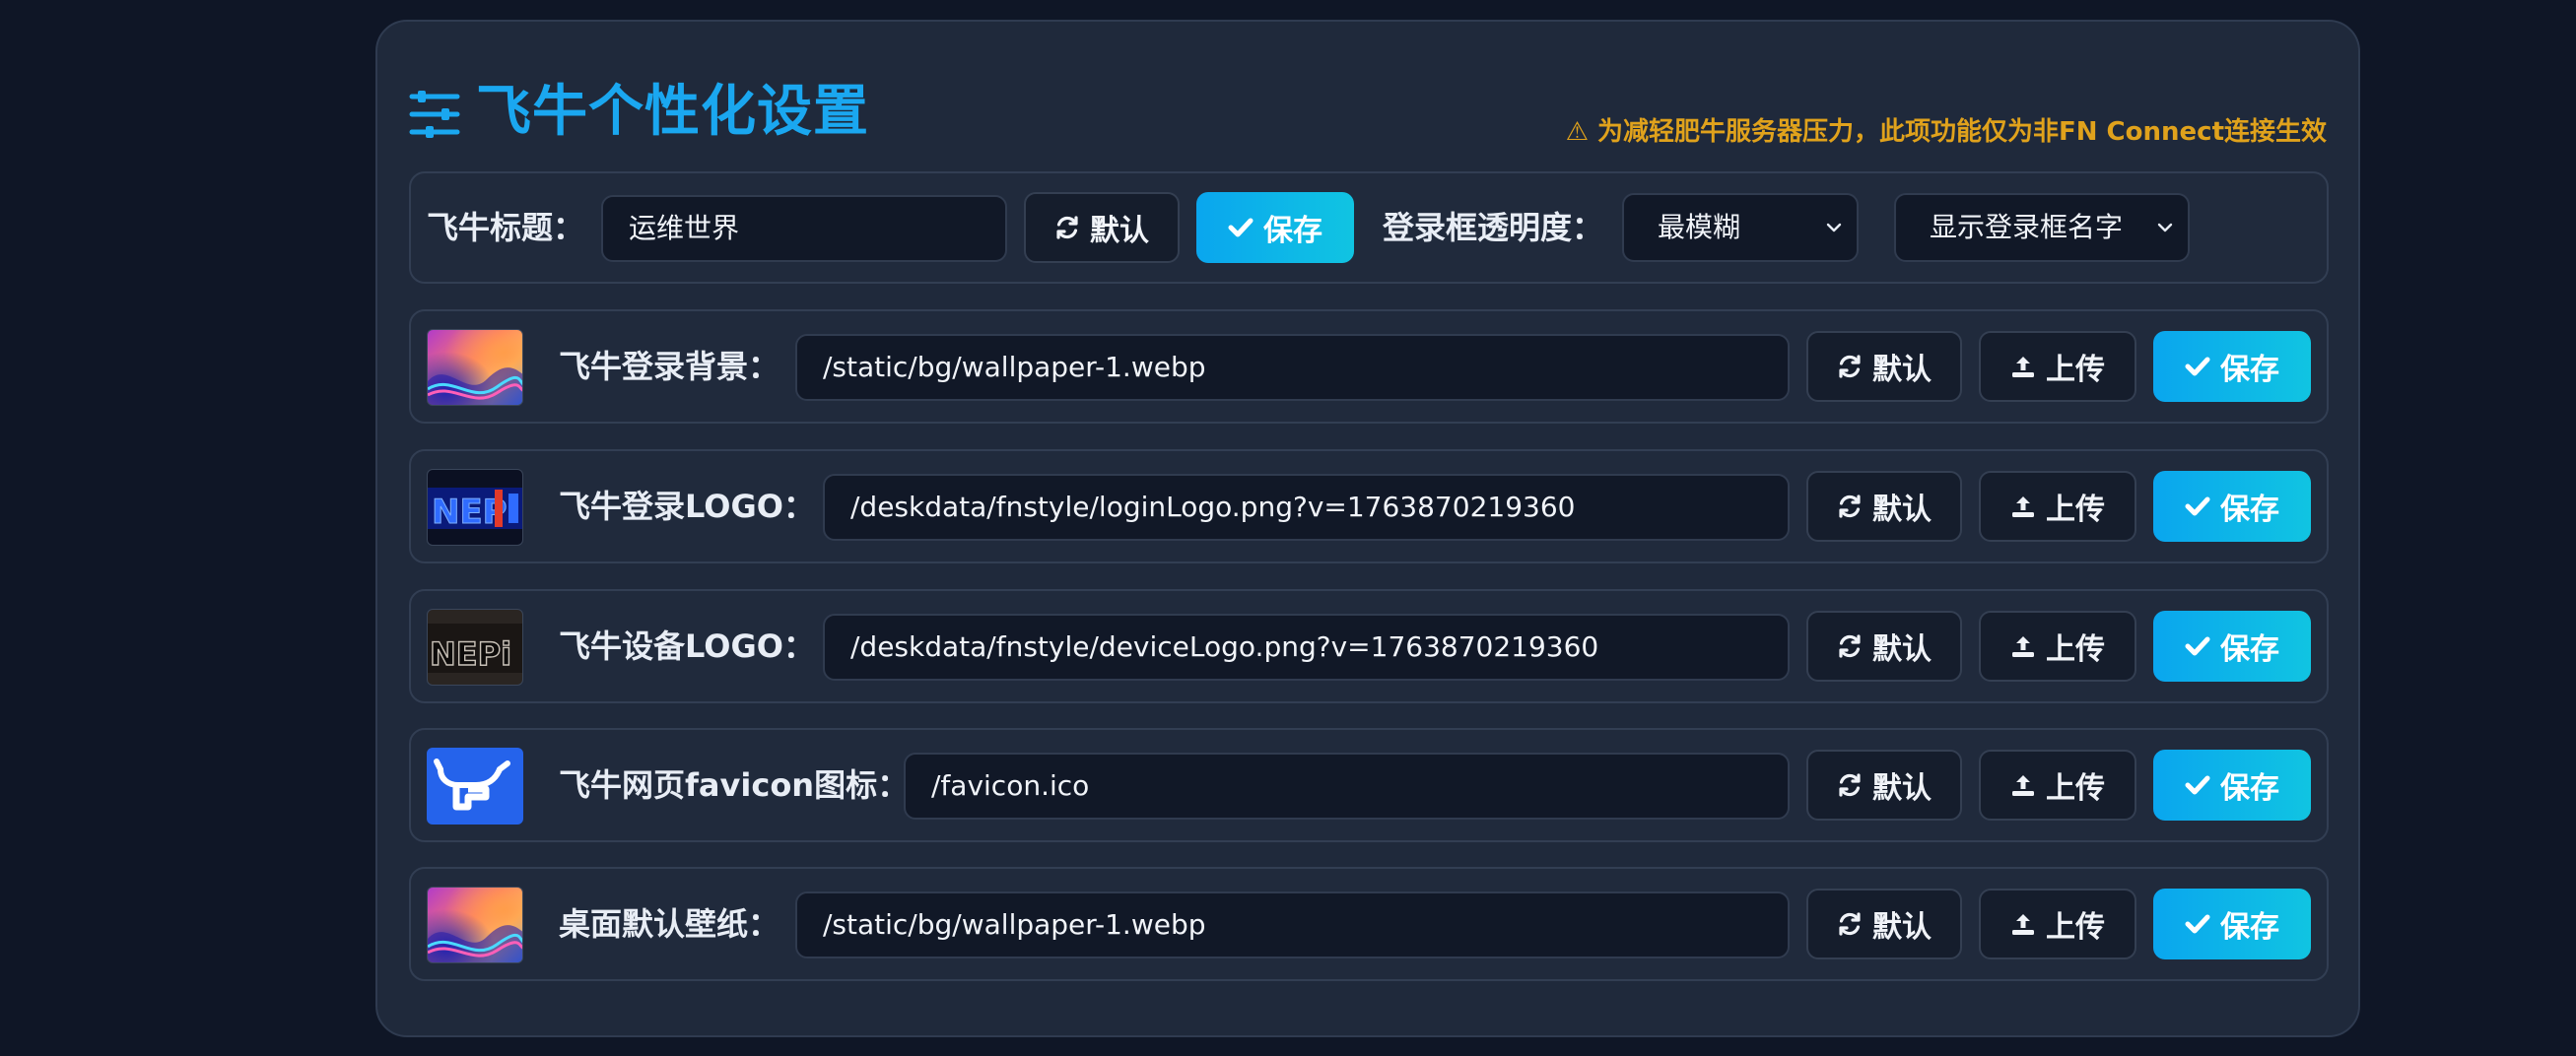  I want to click on opacity-label: 登录框透明度：, so click(1493, 227).